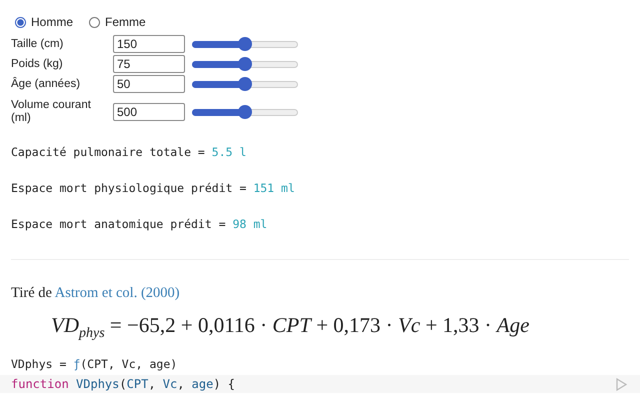 The width and height of the screenshot is (640, 400). What do you see at coordinates (153, 188) in the screenshot?
I see `result-text: Espace mort physiologique prédit = 151 ml` at bounding box center [153, 188].